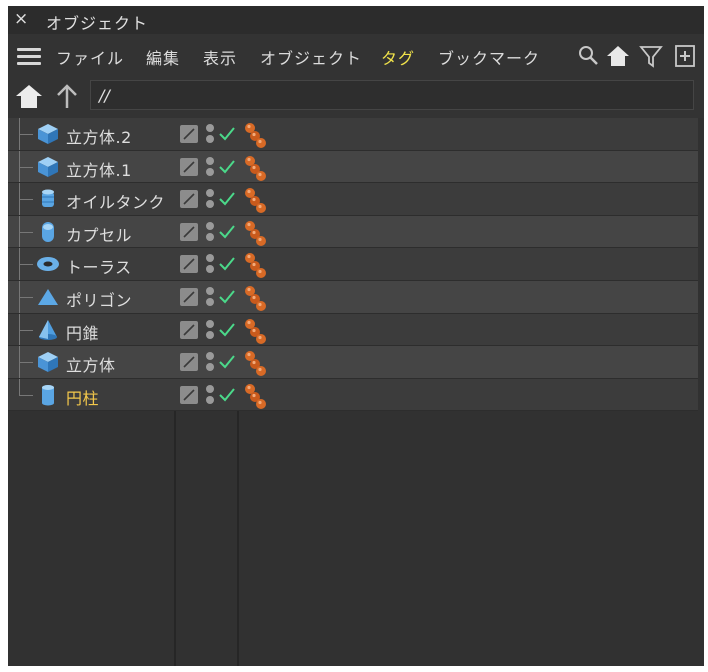  What do you see at coordinates (356, 20) in the screenshot?
I see `panel-titlebar: × オブジェクト` at bounding box center [356, 20].